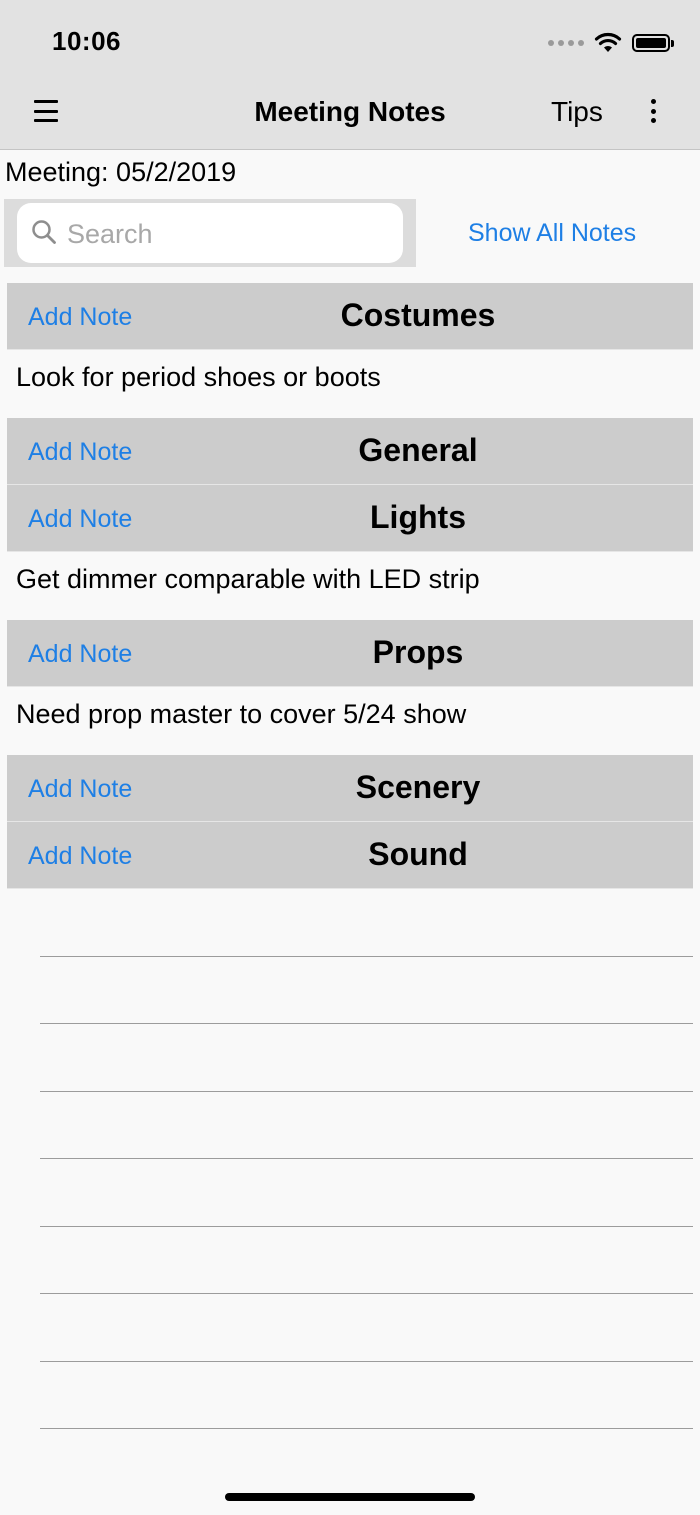  What do you see at coordinates (350, 518) in the screenshot?
I see `section-header-lights: Add Note Lights` at bounding box center [350, 518].